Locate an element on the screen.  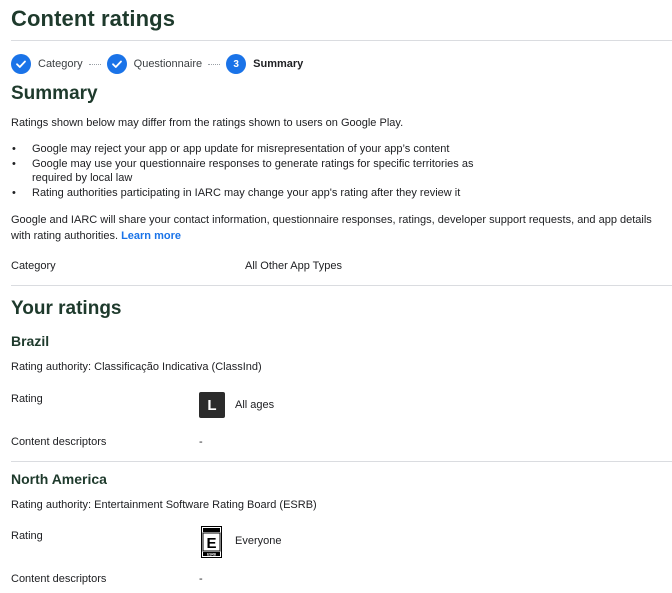
step-questionnaire: Questionnaire is located at coordinates (154, 64).